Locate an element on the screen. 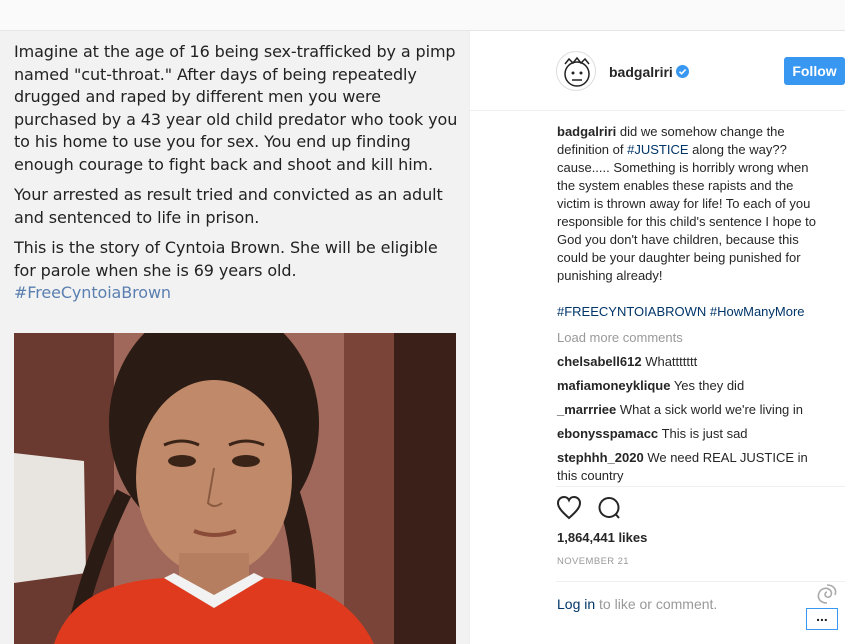 This screenshot has height=644, width=845. comment-text: Whattttttt is located at coordinates (671, 361).